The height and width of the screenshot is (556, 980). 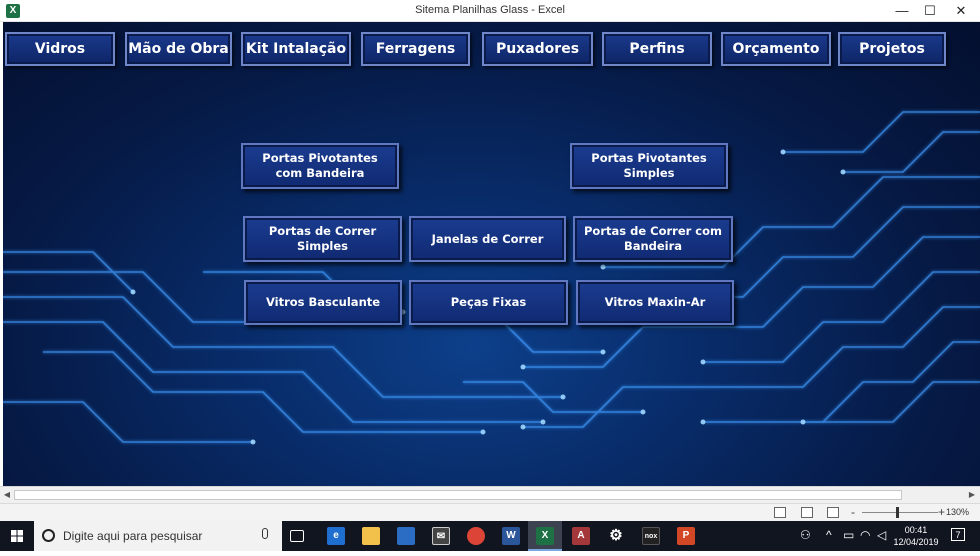 I want to click on cortana-icon, so click(x=48, y=535).